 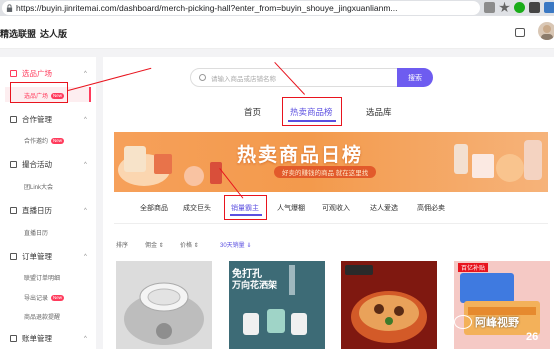 I want to click on sidebar-group-orders: 订单管理 ^, so click(x=48, y=256).